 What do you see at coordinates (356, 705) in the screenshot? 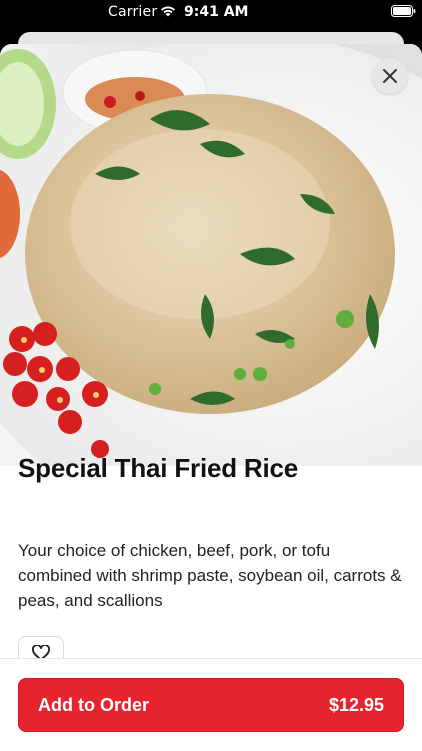
I see `item-price: $12.95` at bounding box center [356, 705].